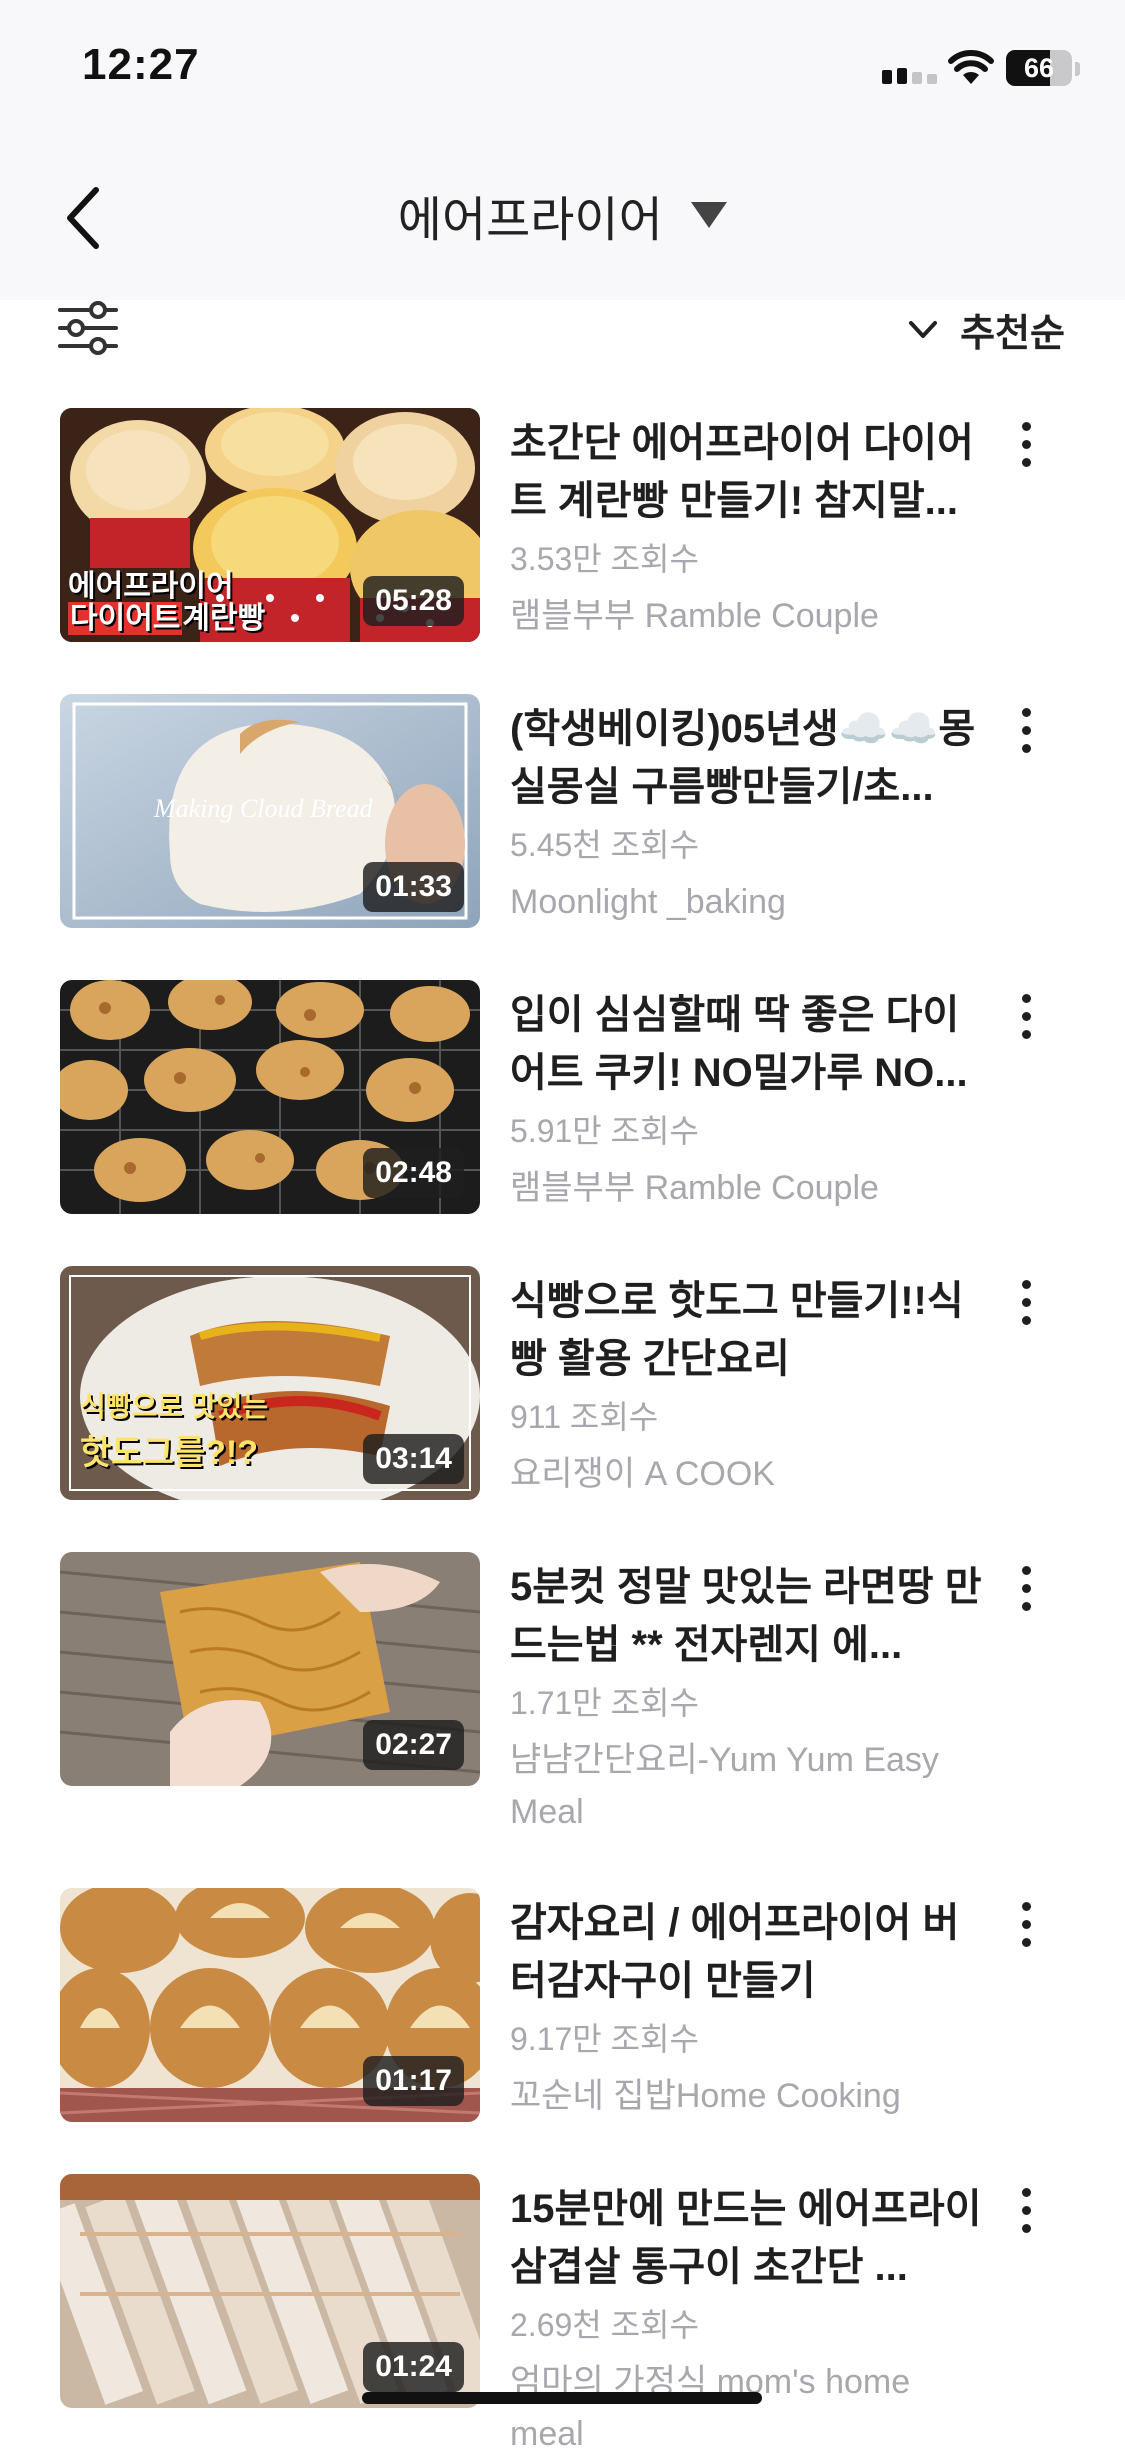 The width and height of the screenshot is (1125, 2460). What do you see at coordinates (224, 618) in the screenshot?
I see `thumbnail-caption-rest: 계란빵` at bounding box center [224, 618].